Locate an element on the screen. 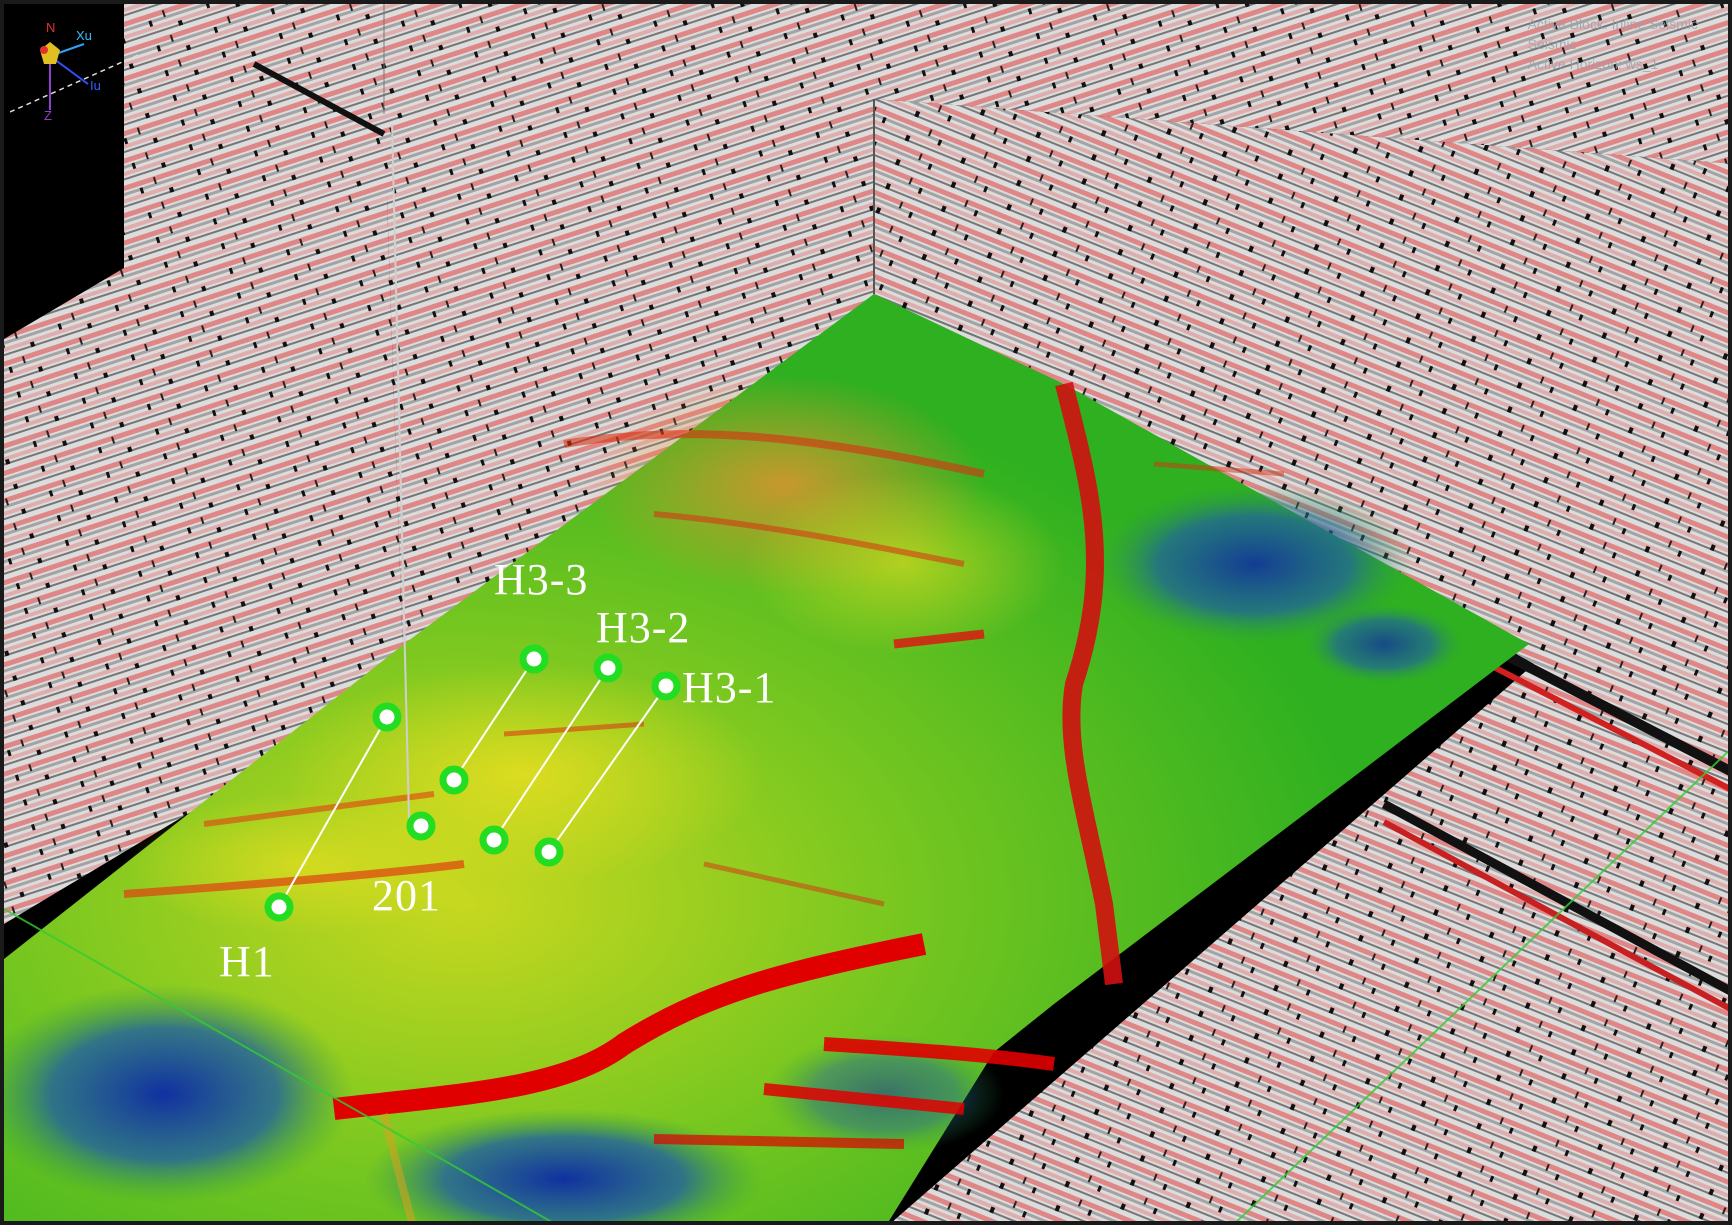 Image resolution: width=1732 pixels, height=1225 pixels. well-label-H1: H1 is located at coordinates (247, 961).